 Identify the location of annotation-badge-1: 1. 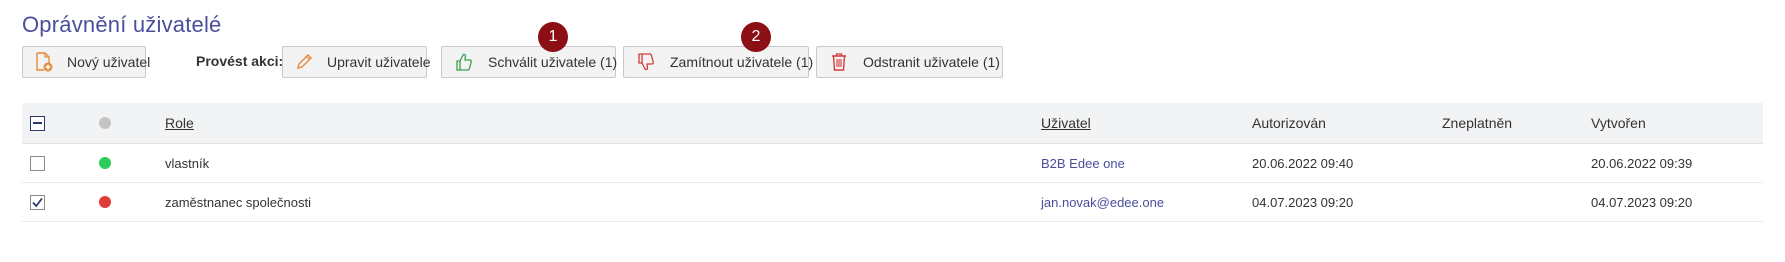
(553, 37).